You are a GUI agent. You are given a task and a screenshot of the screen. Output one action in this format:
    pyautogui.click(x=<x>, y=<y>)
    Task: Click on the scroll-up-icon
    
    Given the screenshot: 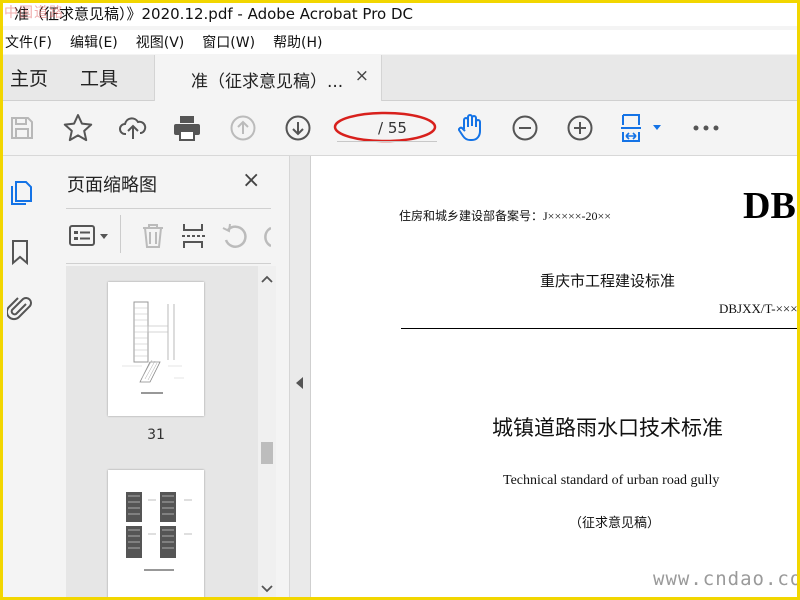 What is the action you would take?
    pyautogui.click(x=267, y=279)
    